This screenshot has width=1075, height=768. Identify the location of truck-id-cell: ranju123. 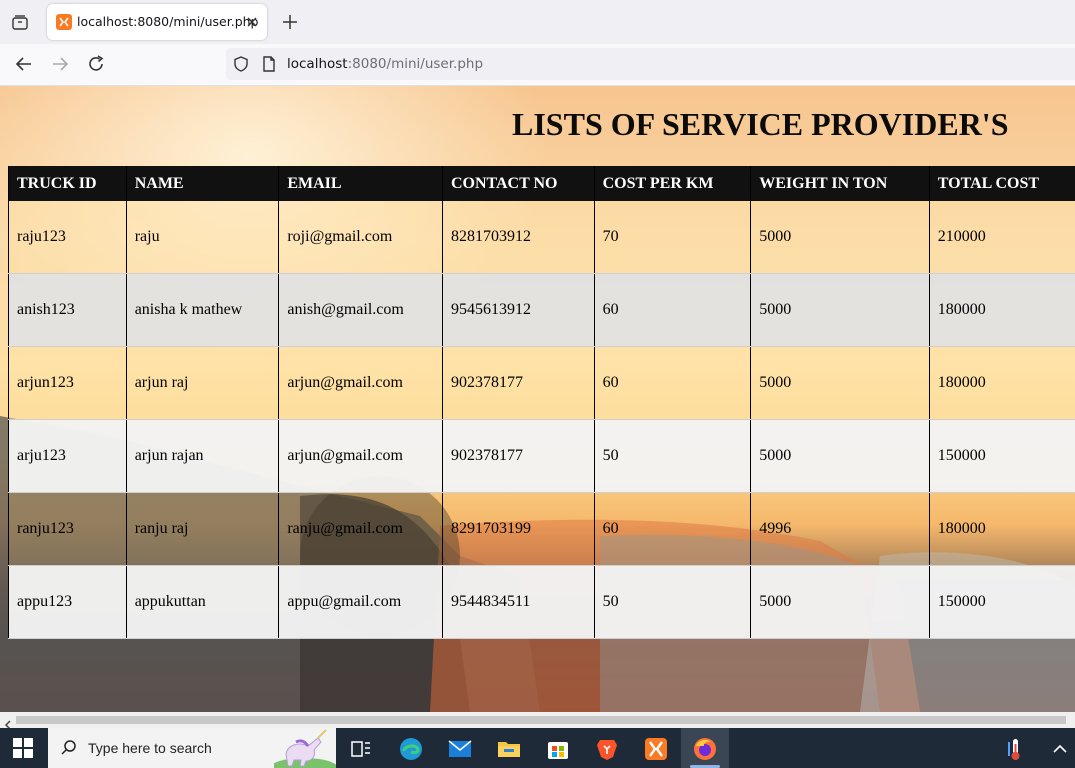
(67, 529).